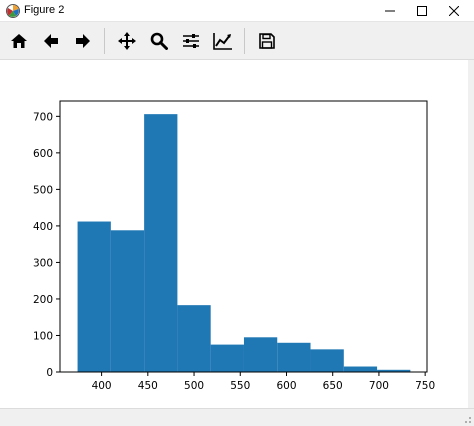 The image size is (474, 426). I want to click on back-button, so click(51, 41).